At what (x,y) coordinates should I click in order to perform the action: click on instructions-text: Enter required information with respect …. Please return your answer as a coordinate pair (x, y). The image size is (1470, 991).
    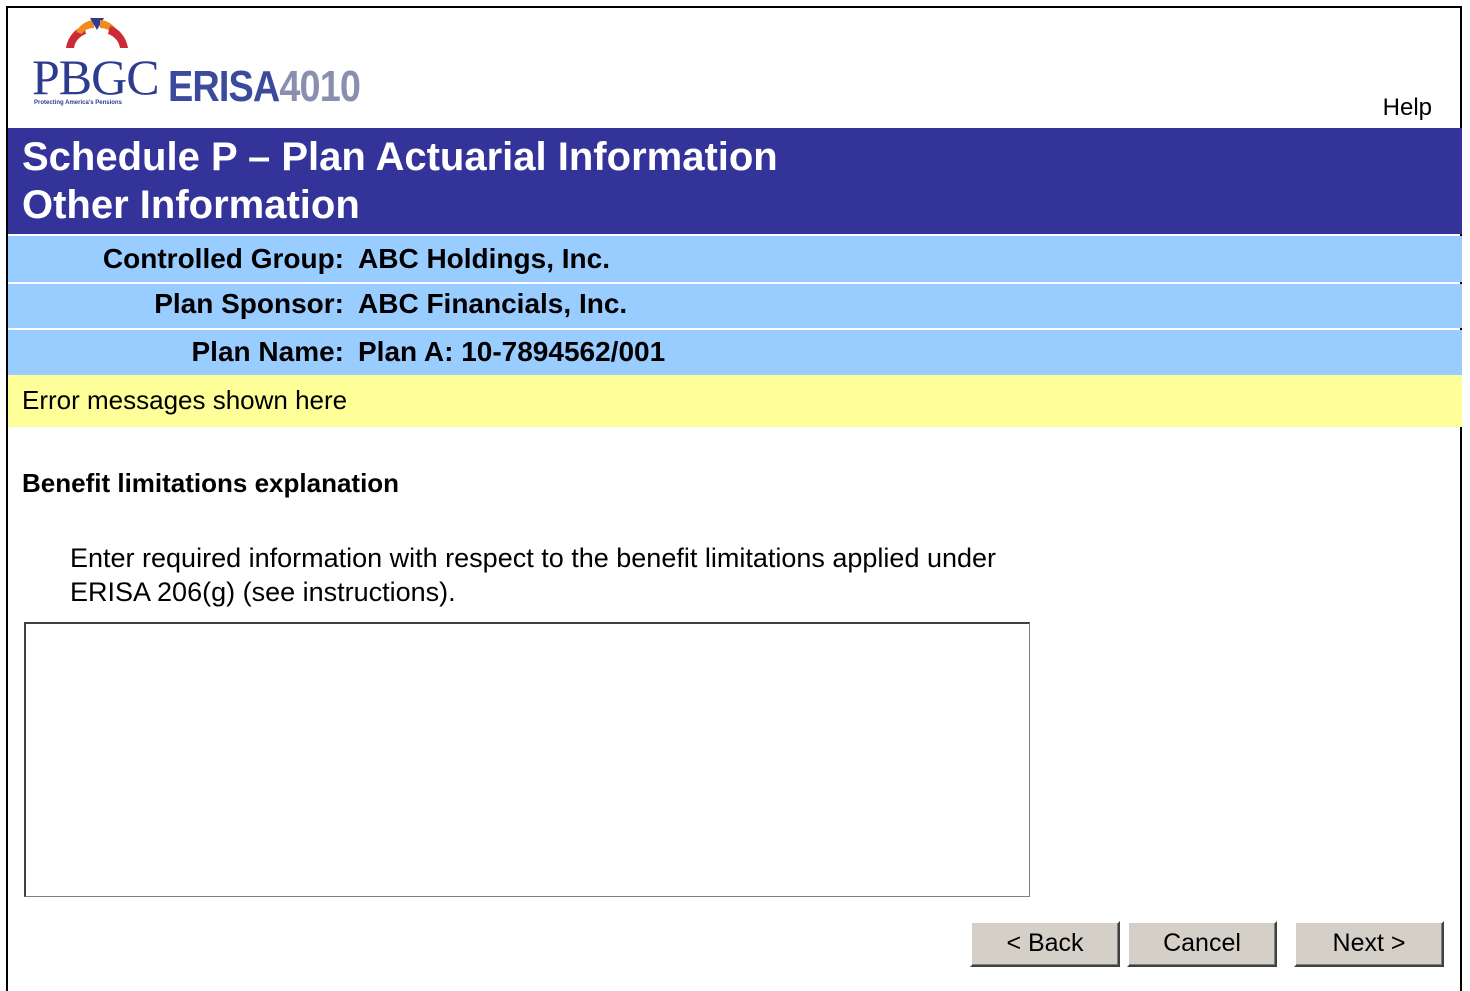
    Looking at the image, I should click on (533, 575).